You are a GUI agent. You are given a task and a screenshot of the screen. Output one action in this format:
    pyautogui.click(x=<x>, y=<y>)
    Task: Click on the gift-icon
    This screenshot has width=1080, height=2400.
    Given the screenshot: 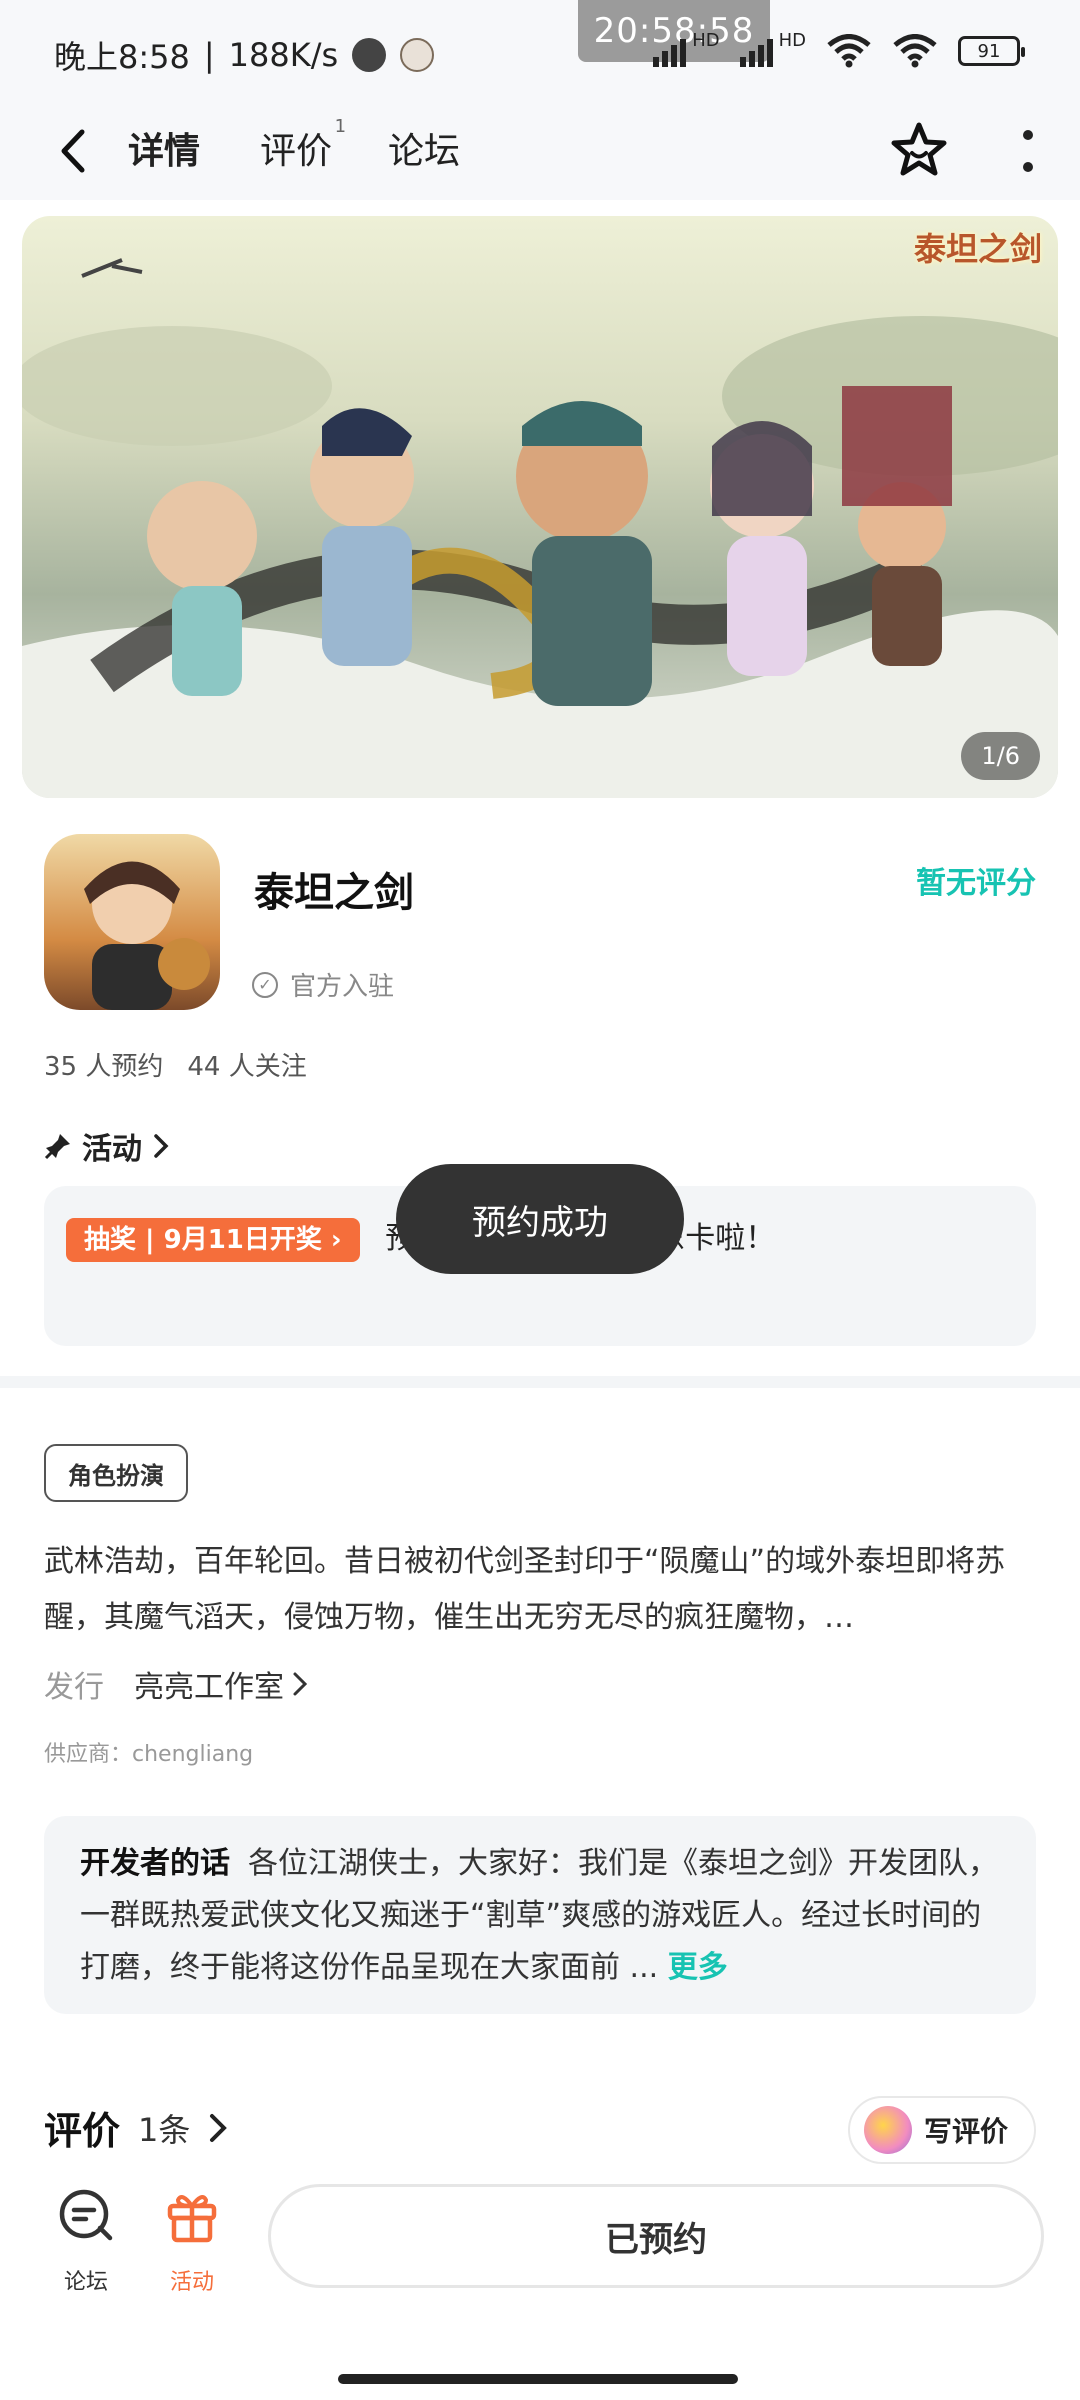 What is the action you would take?
    pyautogui.click(x=192, y=2219)
    